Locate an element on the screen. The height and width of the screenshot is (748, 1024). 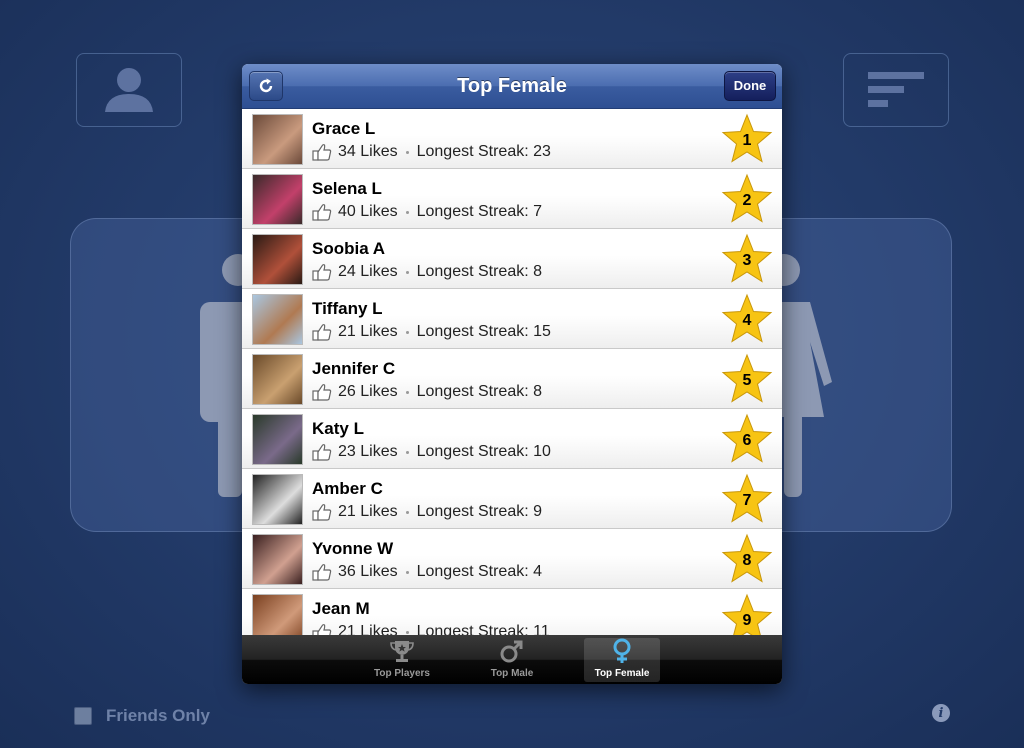
player-name: Grace L is located at coordinates (344, 128).